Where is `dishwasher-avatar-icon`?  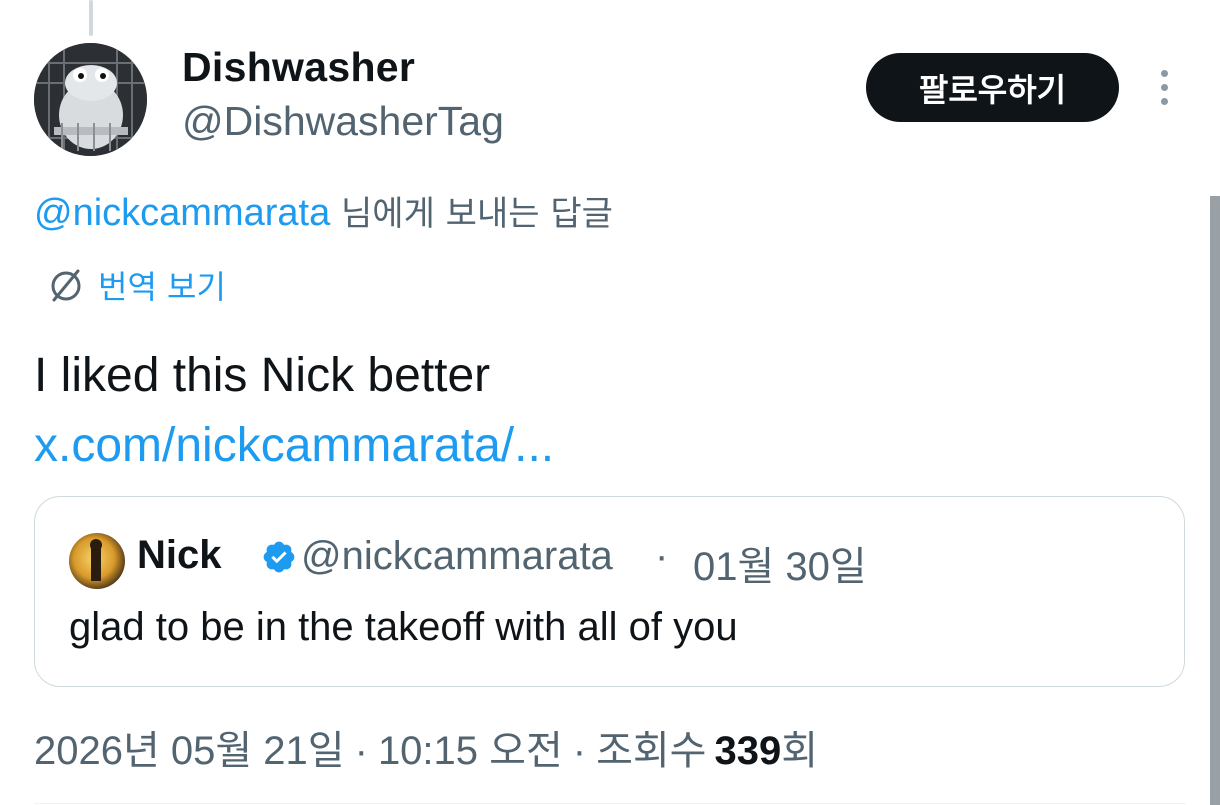 dishwasher-avatar-icon is located at coordinates (90, 99).